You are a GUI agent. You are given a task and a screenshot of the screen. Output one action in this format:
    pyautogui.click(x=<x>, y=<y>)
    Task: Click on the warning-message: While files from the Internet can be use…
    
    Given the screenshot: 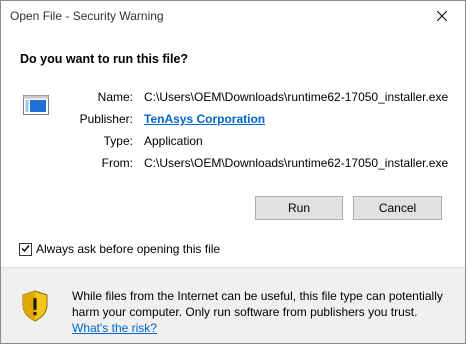 What is the action you would take?
    pyautogui.click(x=264, y=312)
    